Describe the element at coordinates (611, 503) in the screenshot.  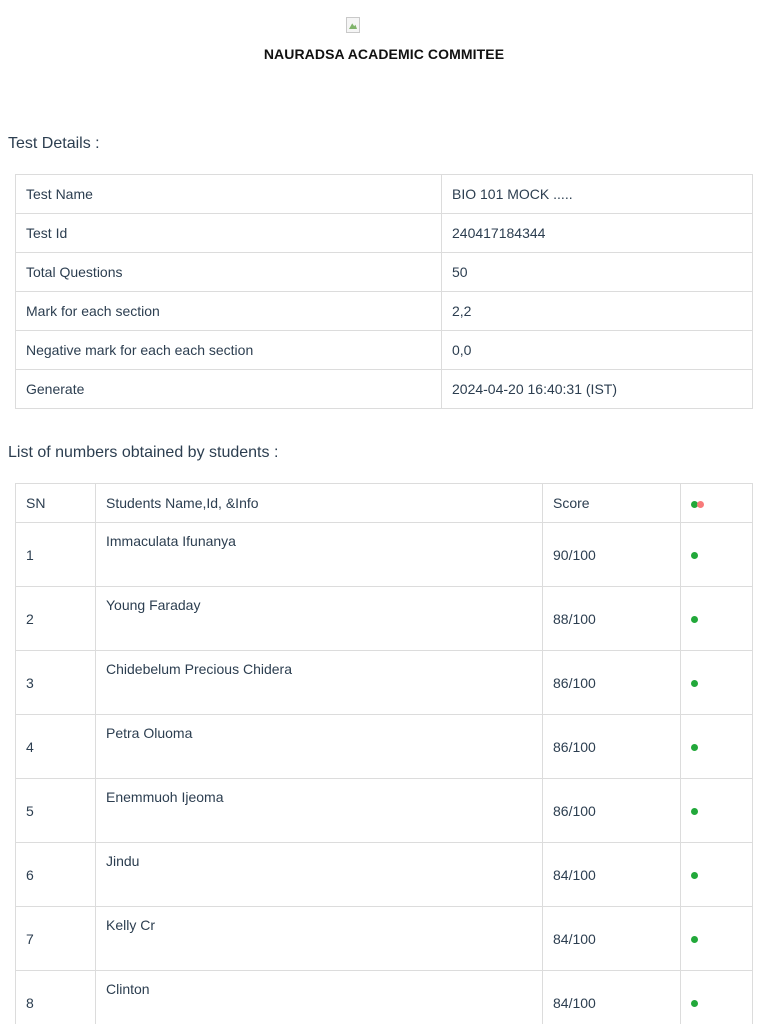
I see `header-score: Score` at that location.